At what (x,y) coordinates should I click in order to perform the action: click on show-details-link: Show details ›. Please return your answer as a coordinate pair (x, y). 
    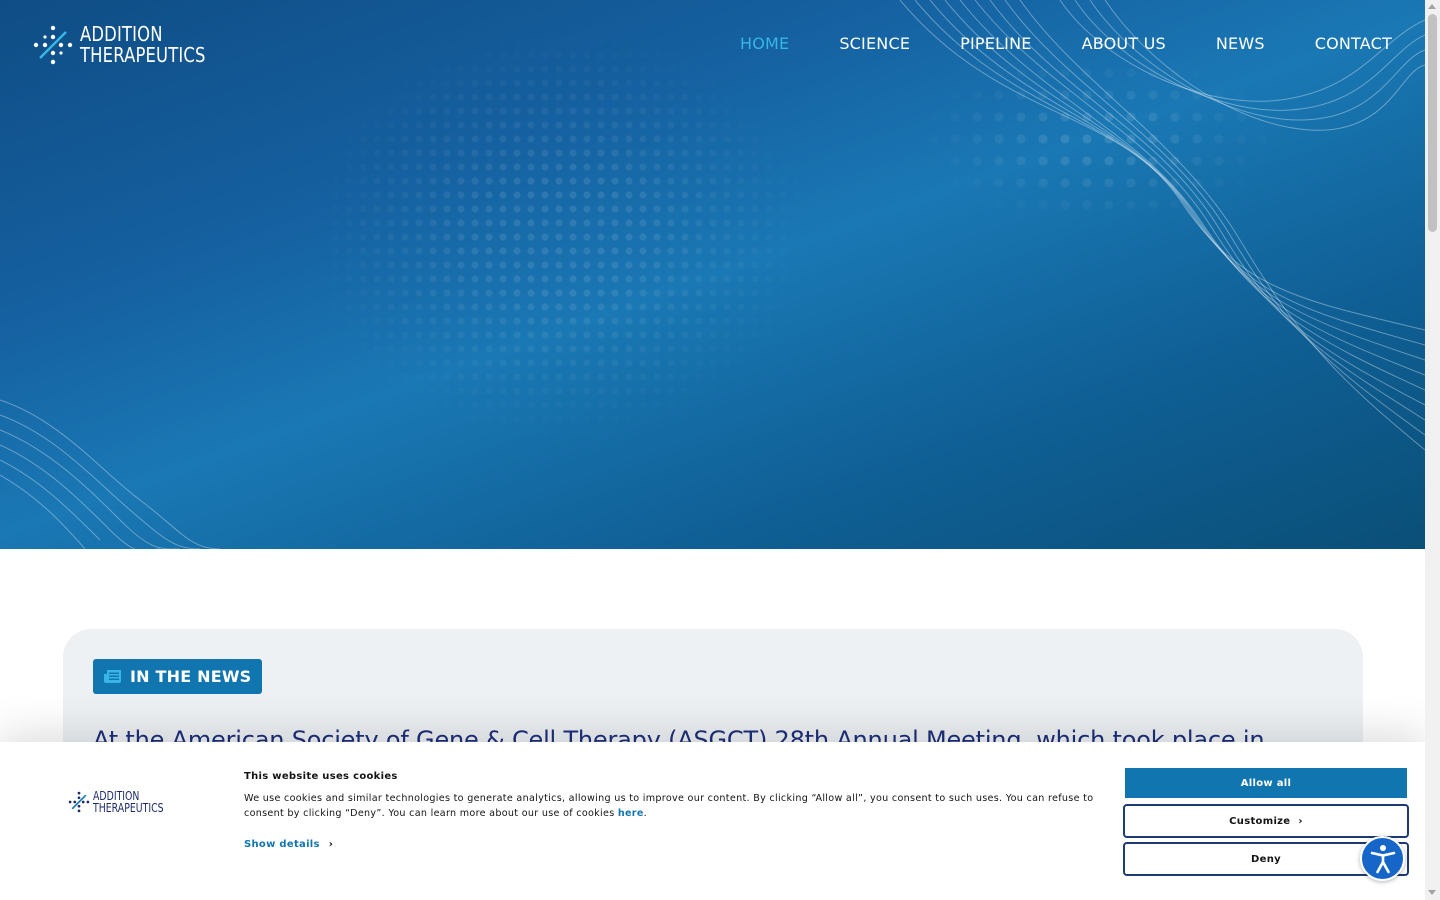
    Looking at the image, I should click on (288, 844).